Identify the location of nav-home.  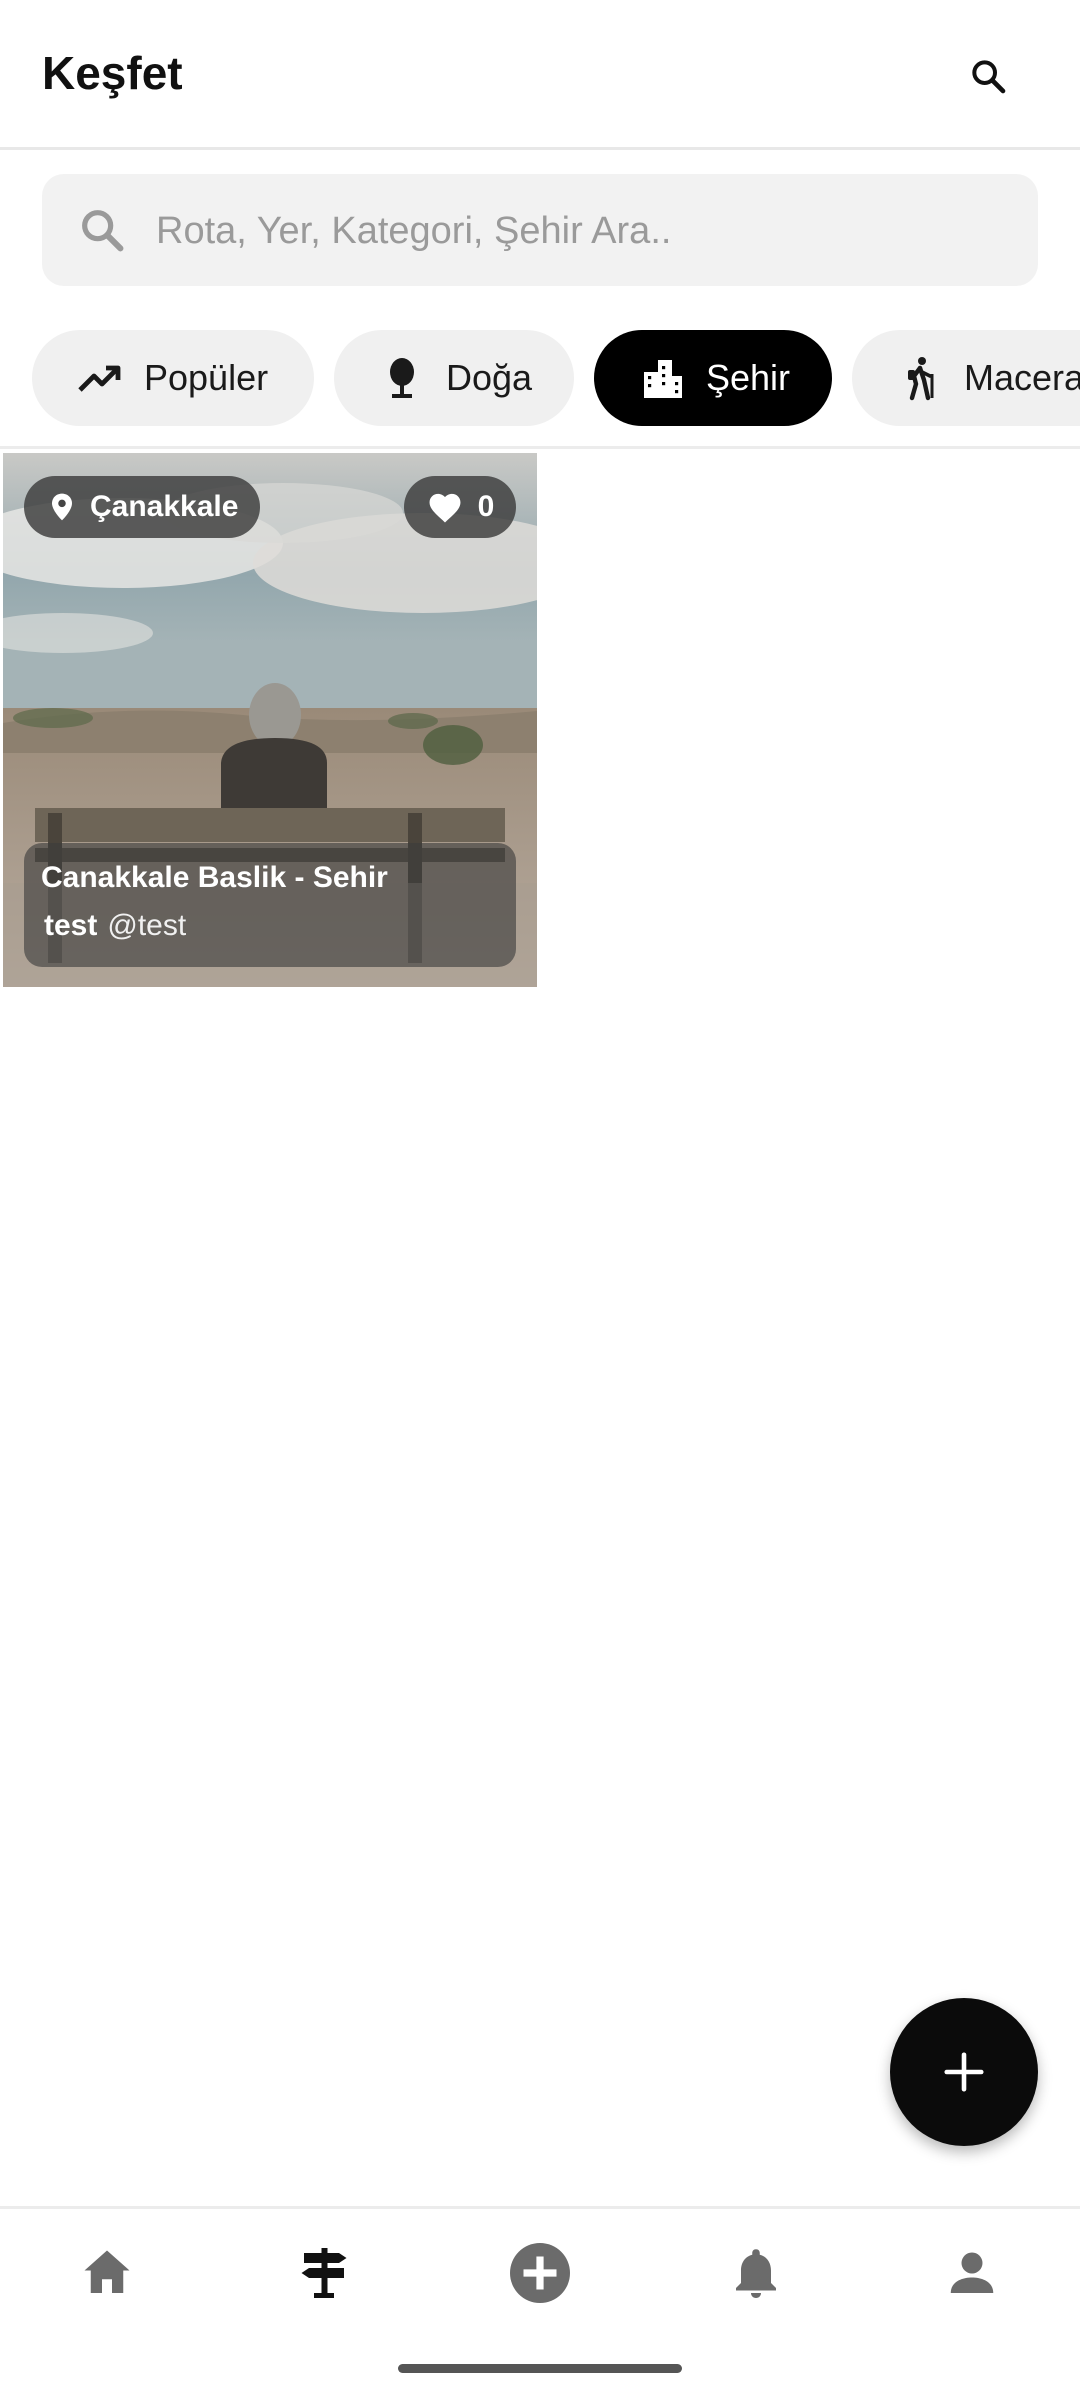
(107, 2273).